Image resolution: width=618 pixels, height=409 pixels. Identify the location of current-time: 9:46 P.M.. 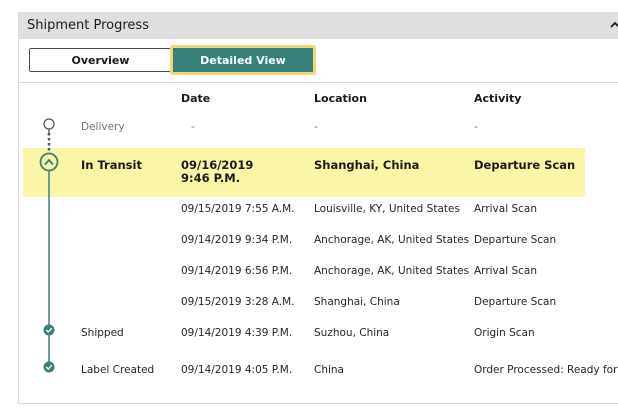
(211, 178).